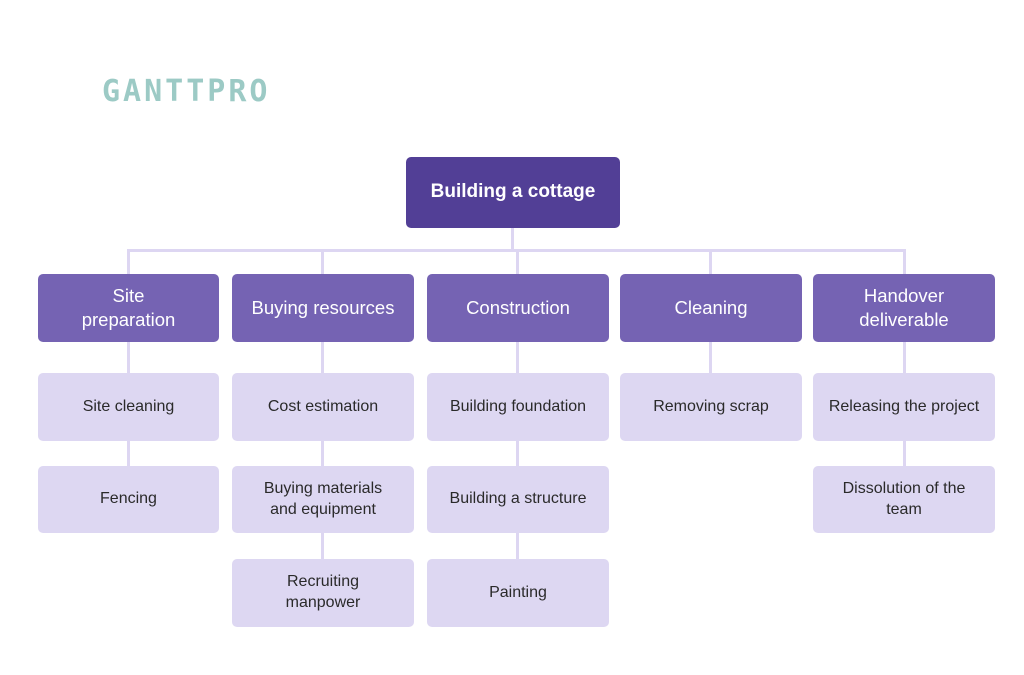 The height and width of the screenshot is (675, 1024). What do you see at coordinates (513, 192) in the screenshot?
I see `root-node: Building a cottage` at bounding box center [513, 192].